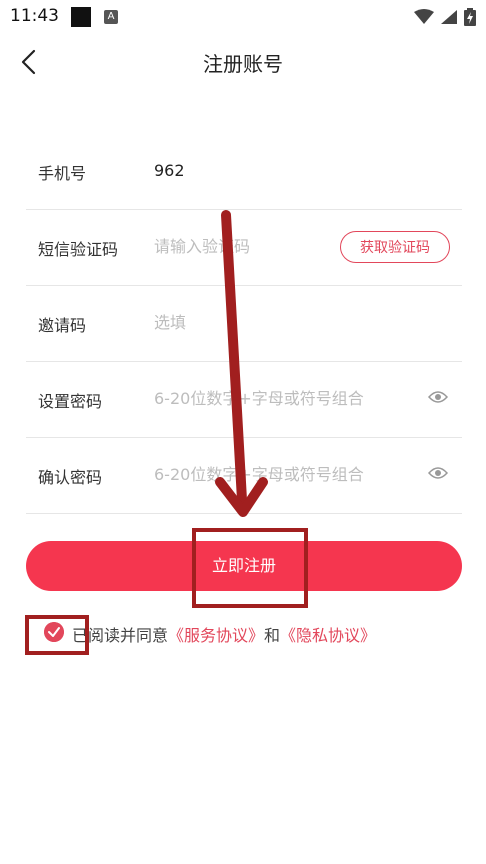 The width and height of the screenshot is (486, 864). Describe the element at coordinates (254, 246) in the screenshot. I see `sms-code-input` at that location.